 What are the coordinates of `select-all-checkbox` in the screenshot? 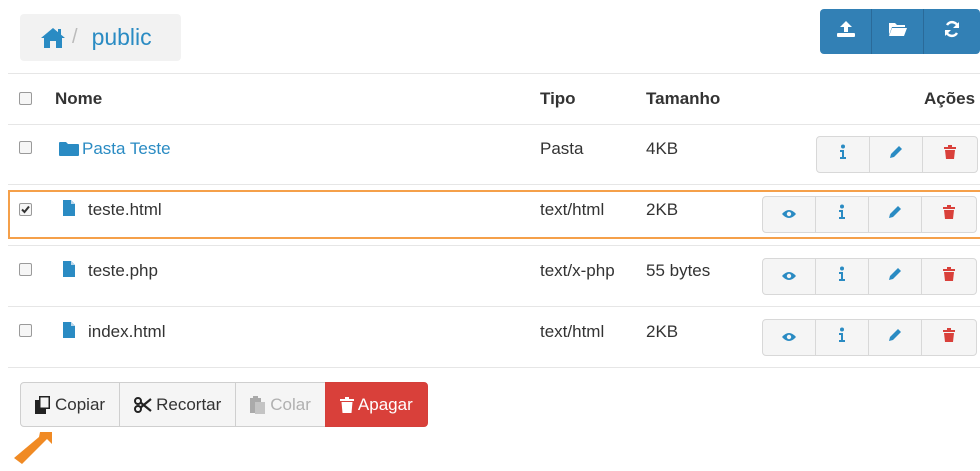 It's located at (25, 98).